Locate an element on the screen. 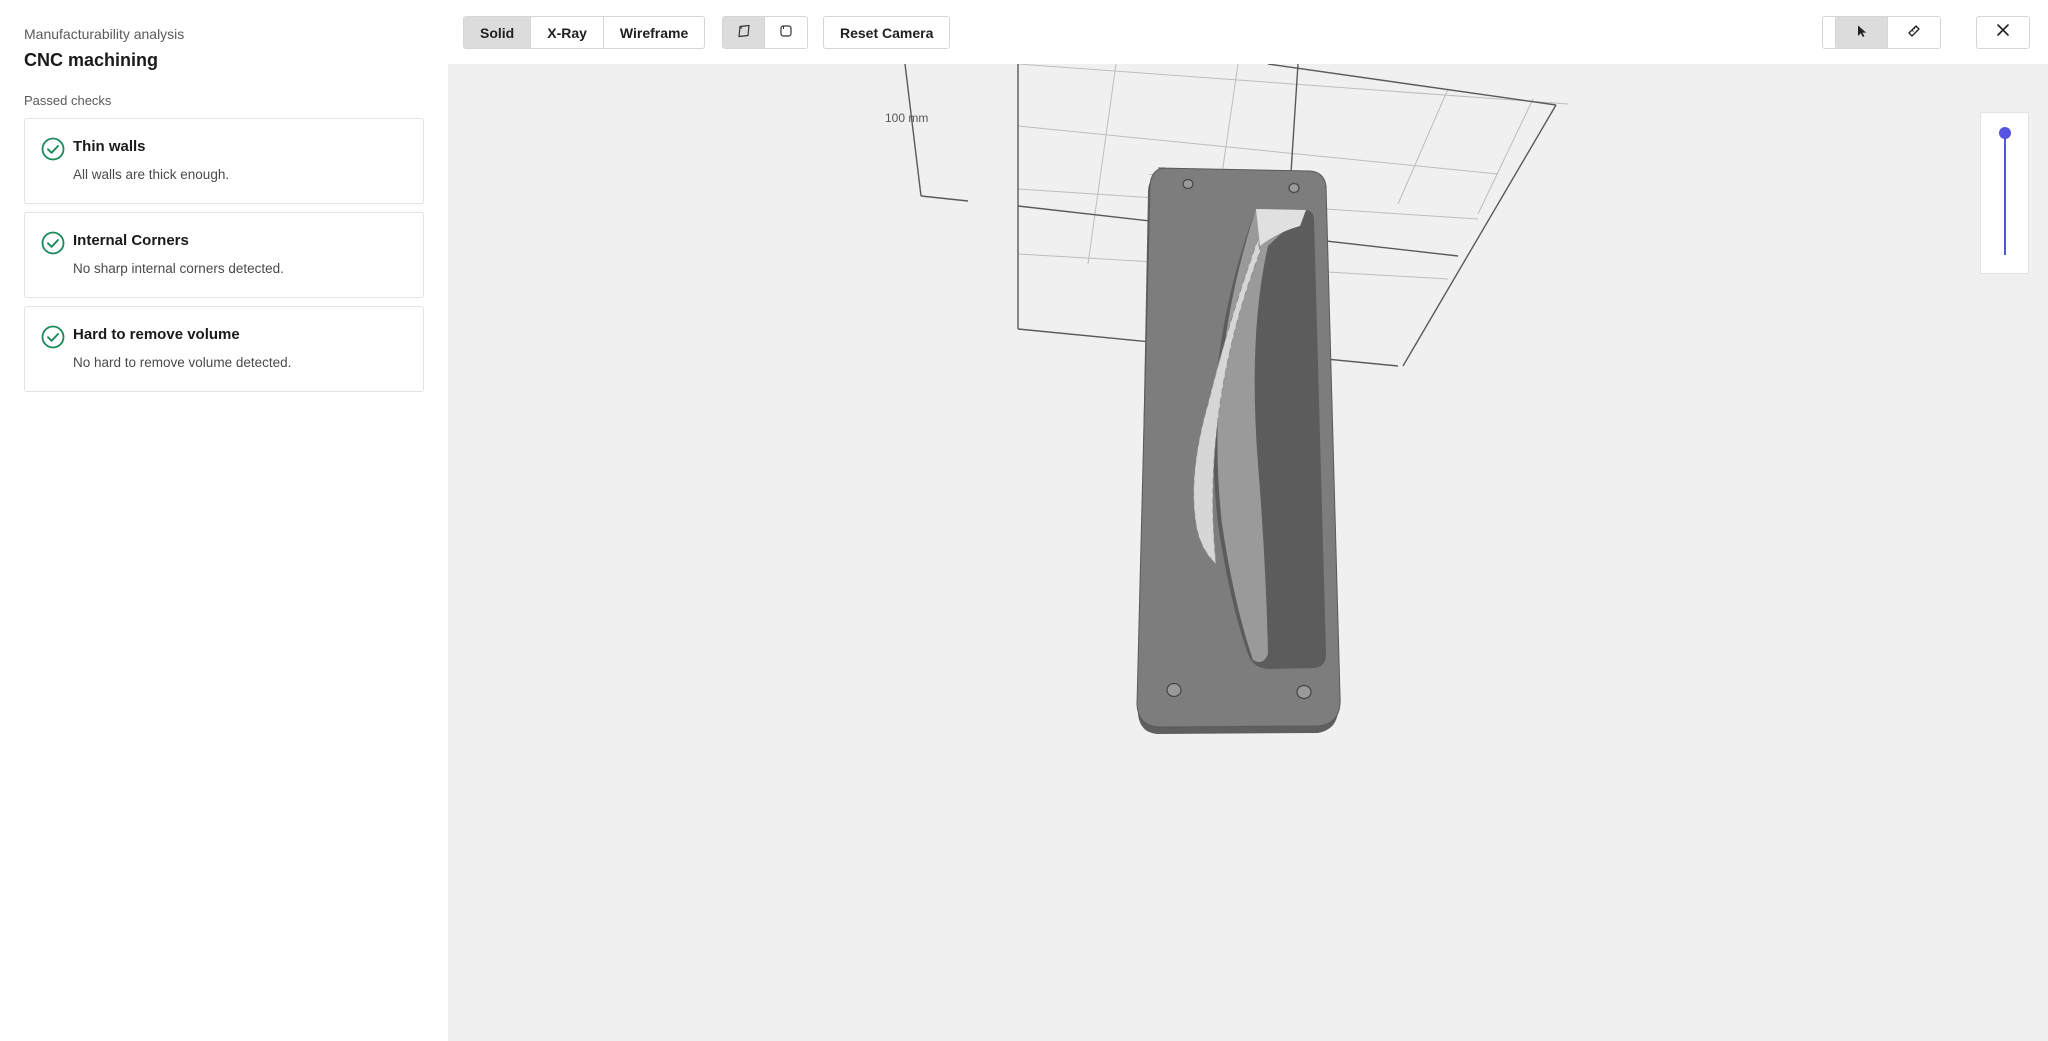 The height and width of the screenshot is (1041, 2048). slider-thumb is located at coordinates (2005, 133).